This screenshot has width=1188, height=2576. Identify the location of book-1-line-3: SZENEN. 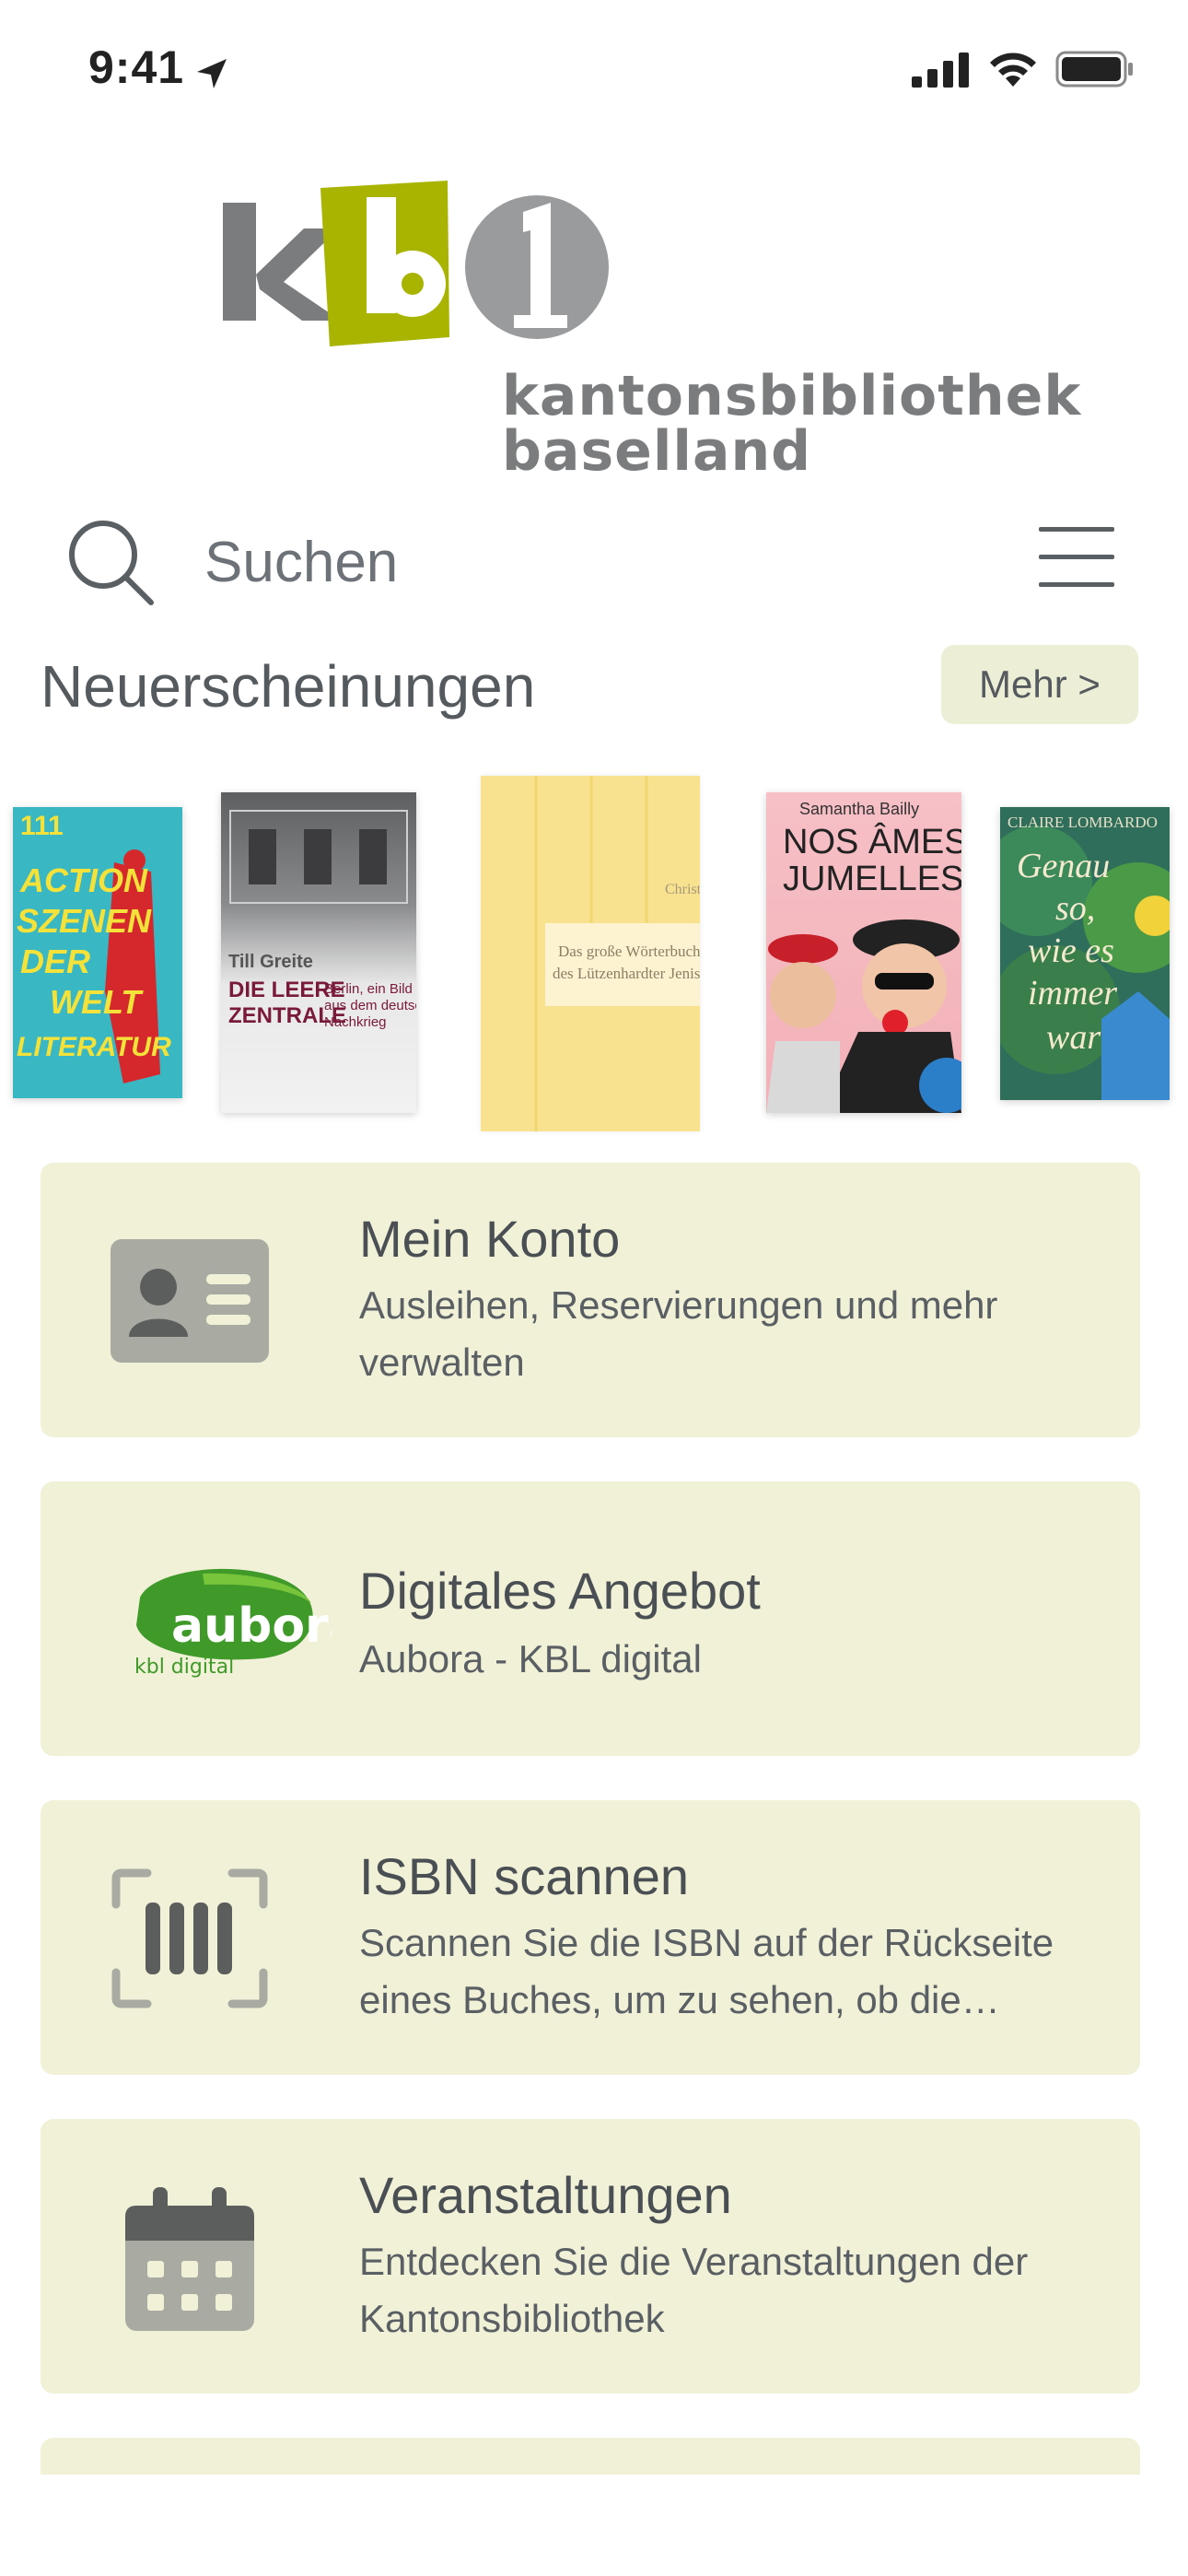
(84, 921).